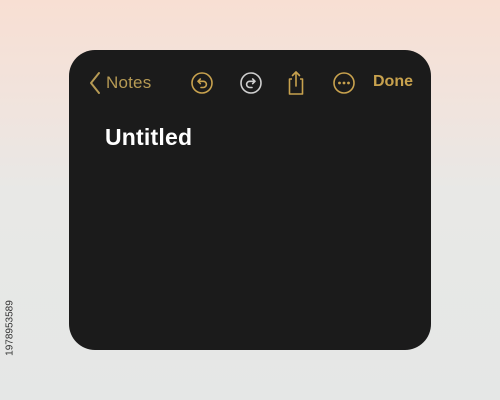 This screenshot has height=400, width=500. I want to click on undo-button, so click(202, 83).